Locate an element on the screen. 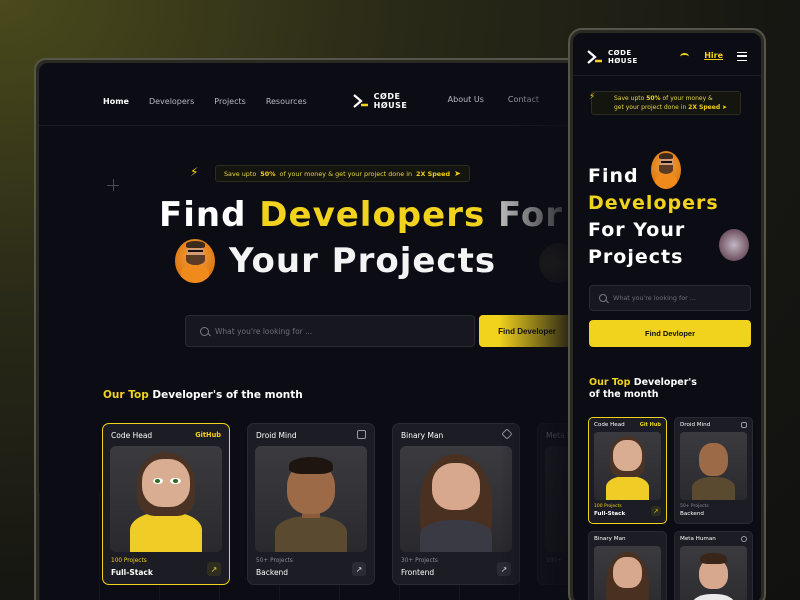  nav-about-us: About Us is located at coordinates (466, 99).